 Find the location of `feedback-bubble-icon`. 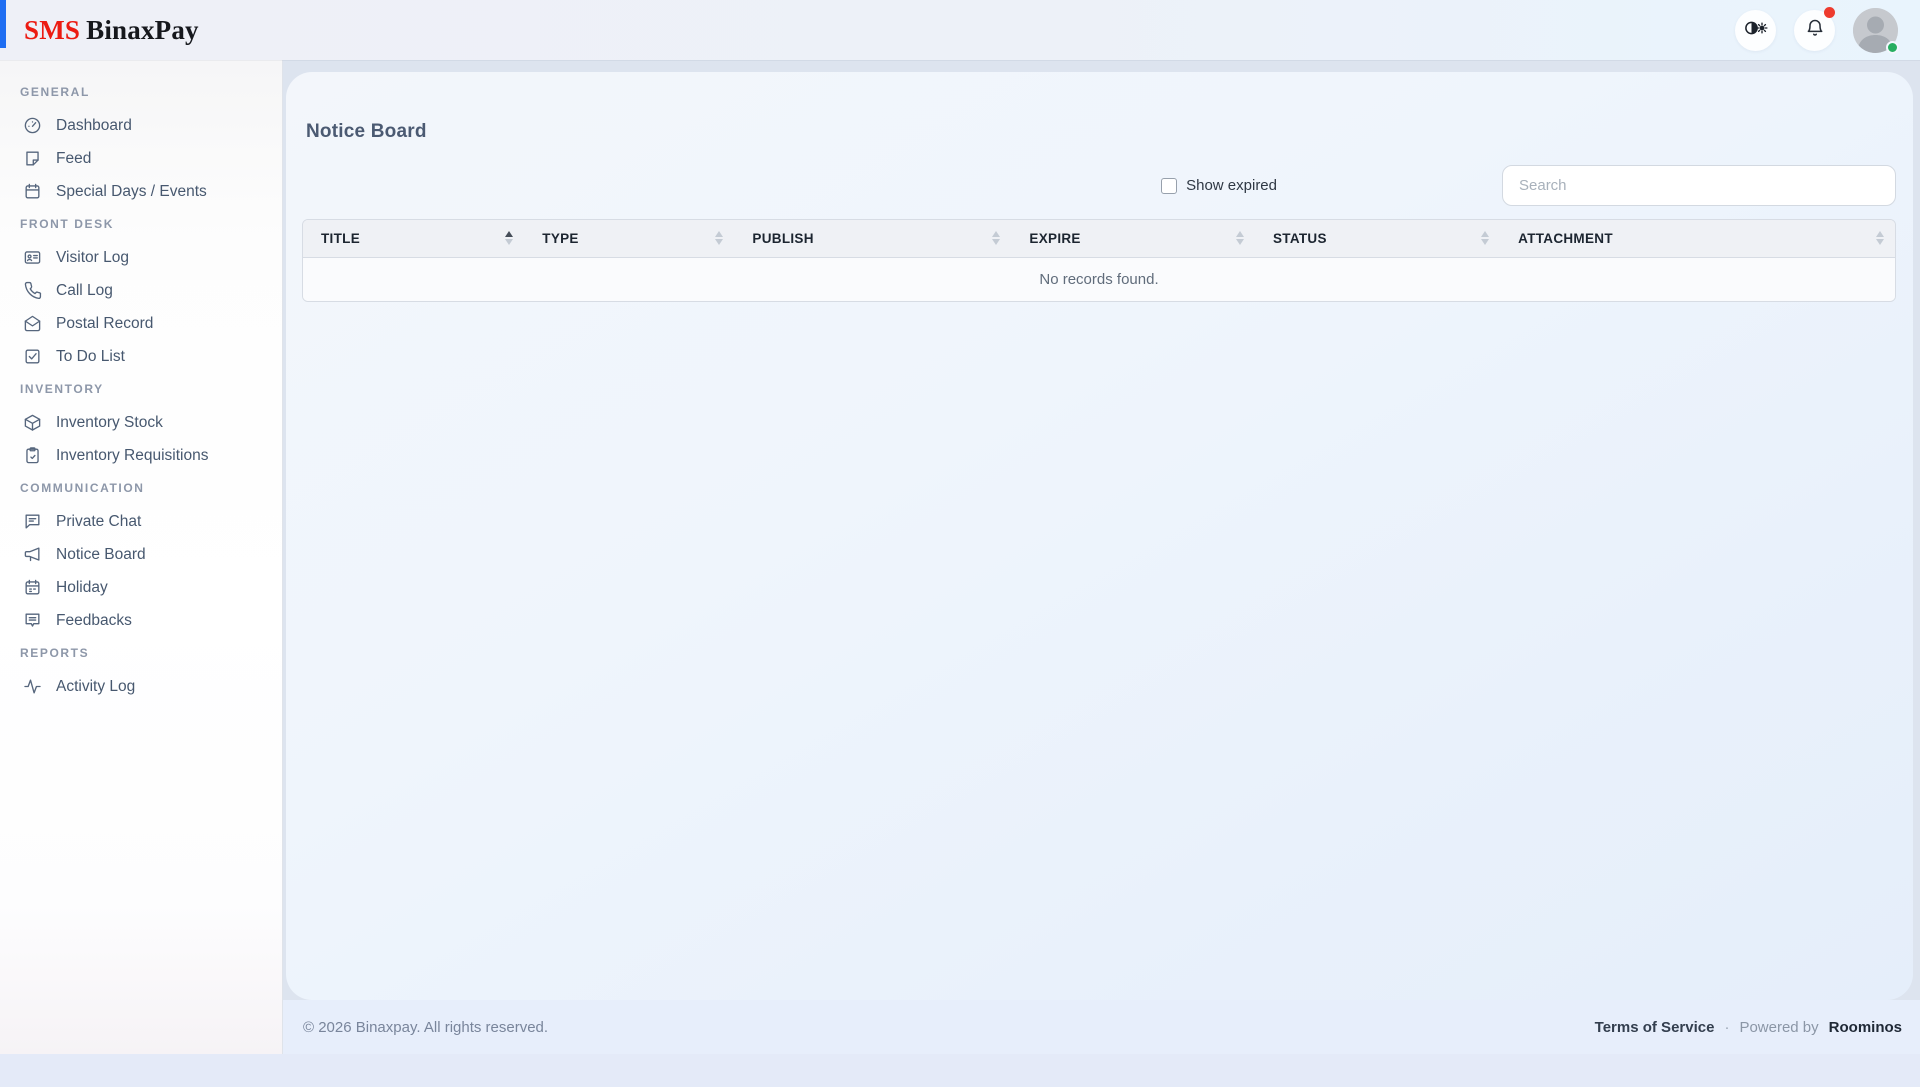

feedback-bubble-icon is located at coordinates (32, 621).